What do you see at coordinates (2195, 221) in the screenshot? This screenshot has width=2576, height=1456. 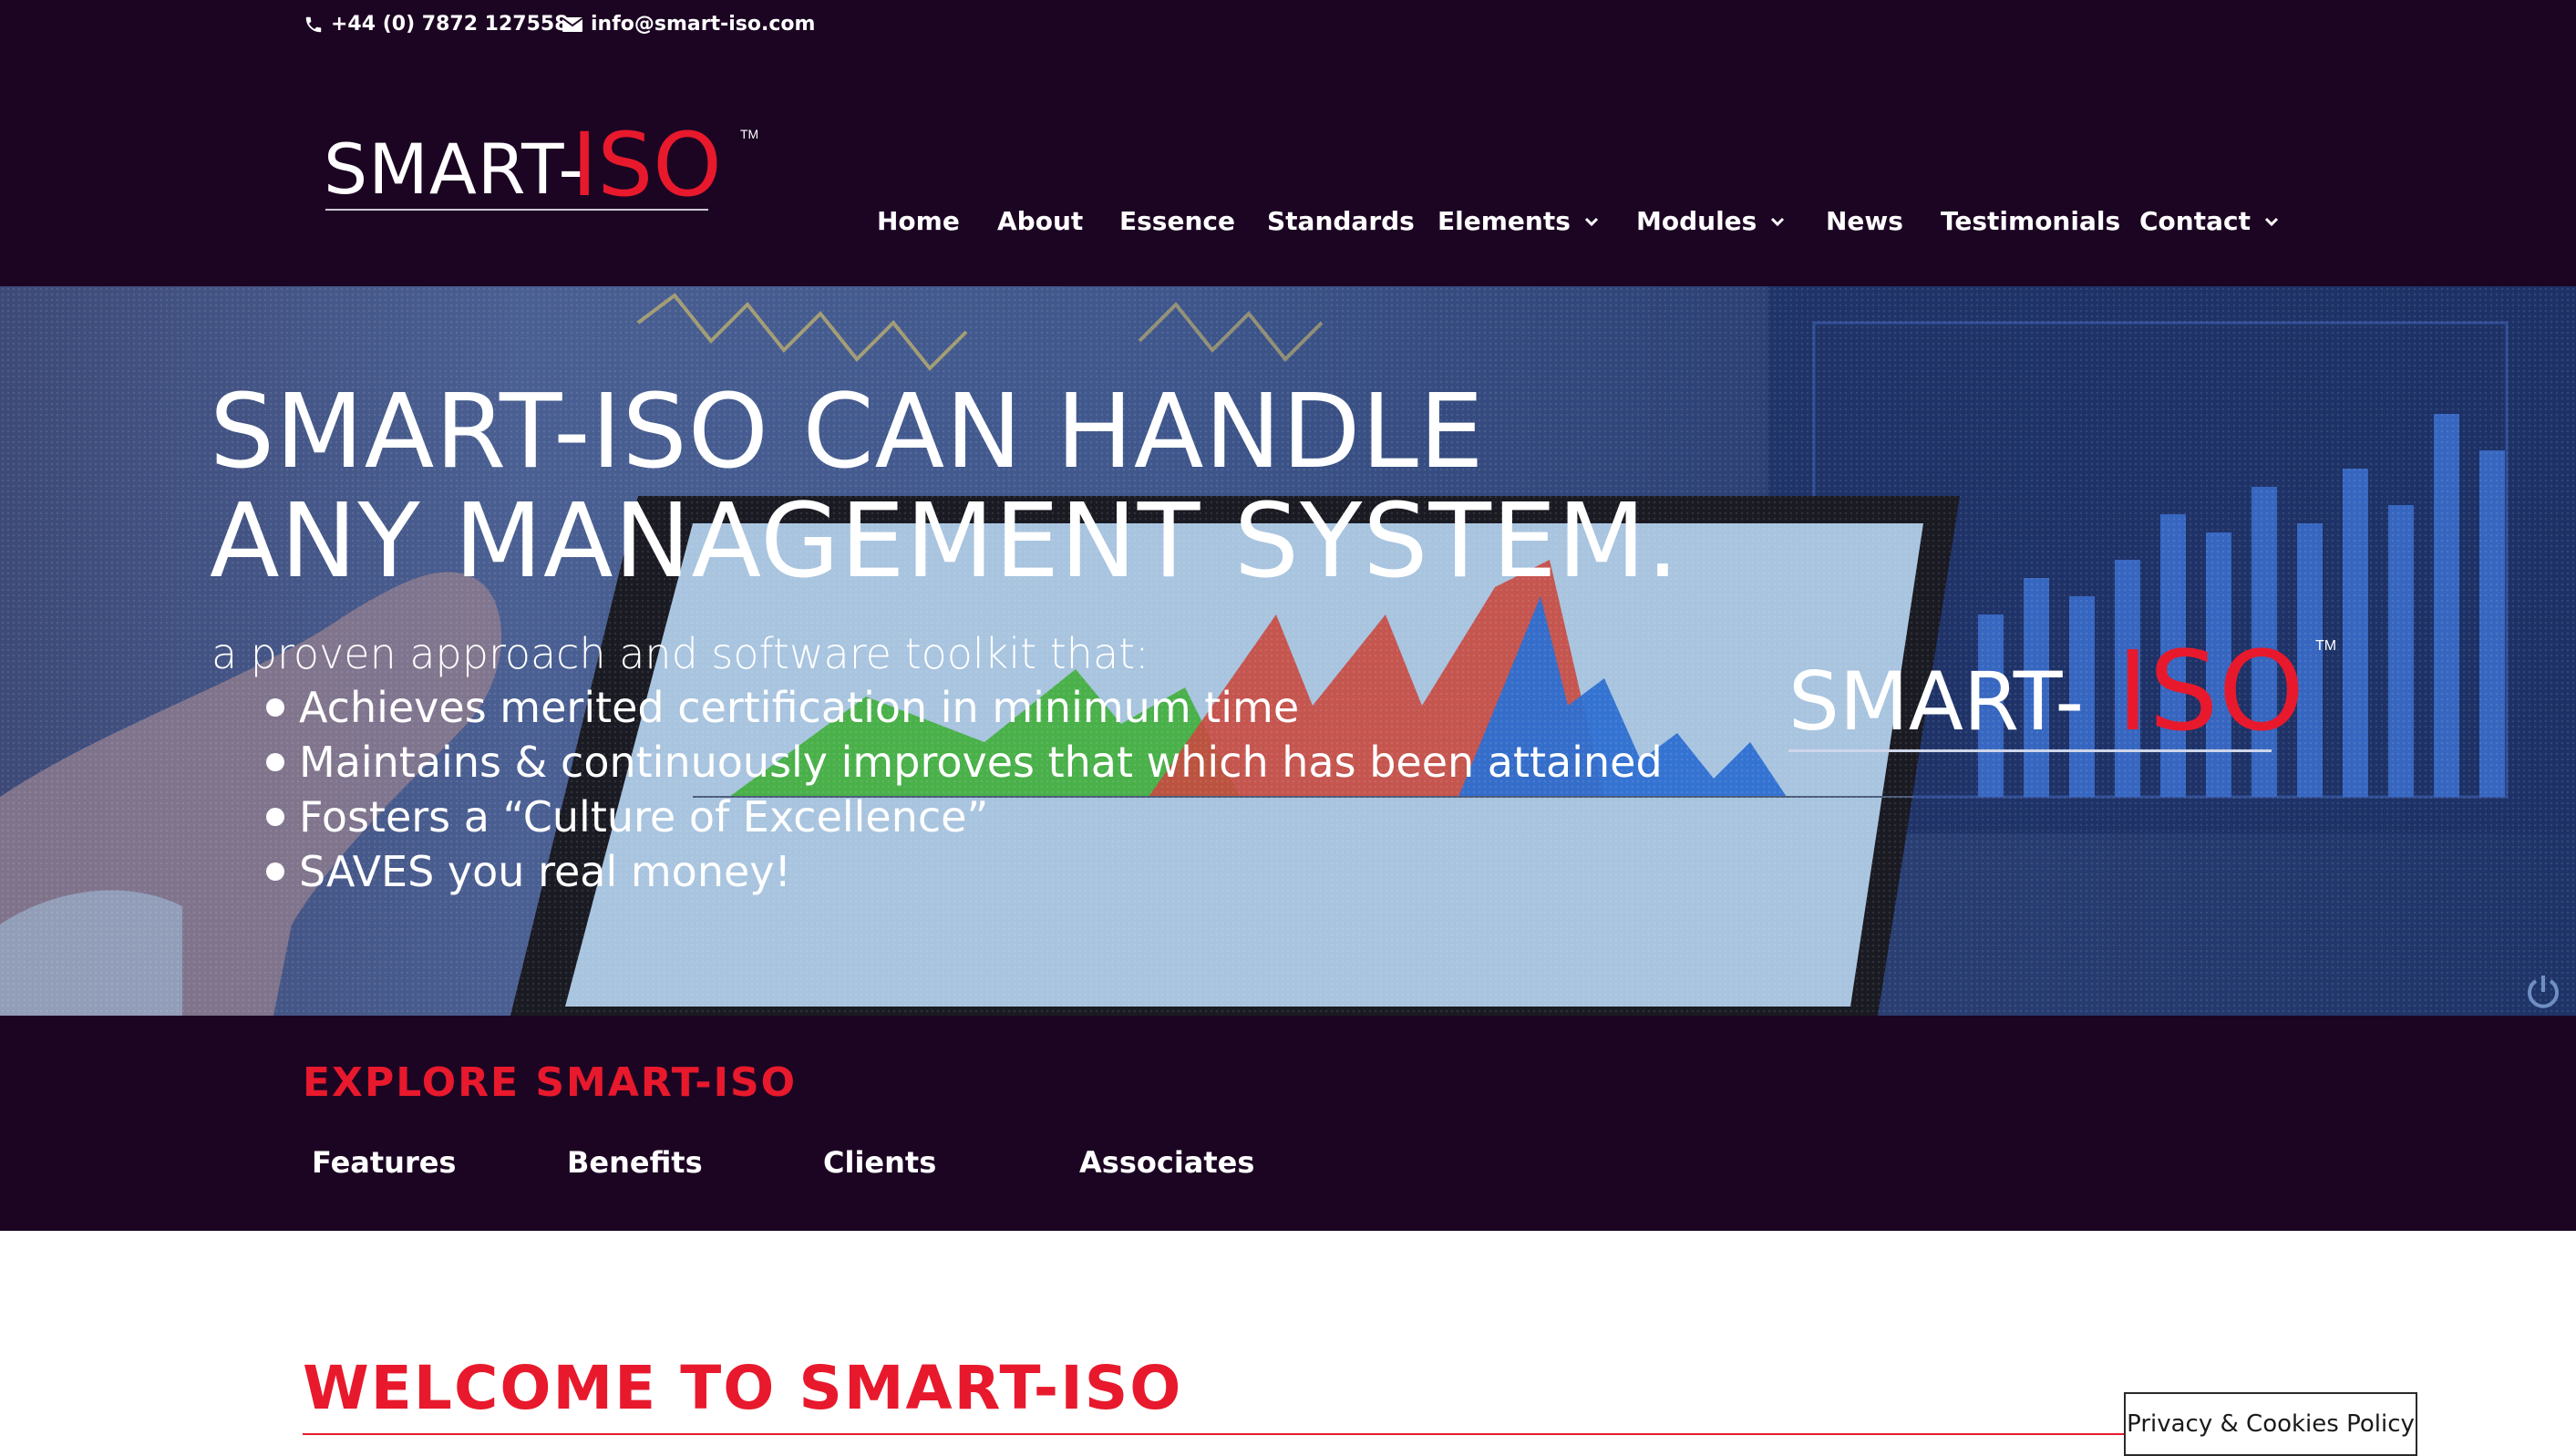 I see `nav-label: Contact` at bounding box center [2195, 221].